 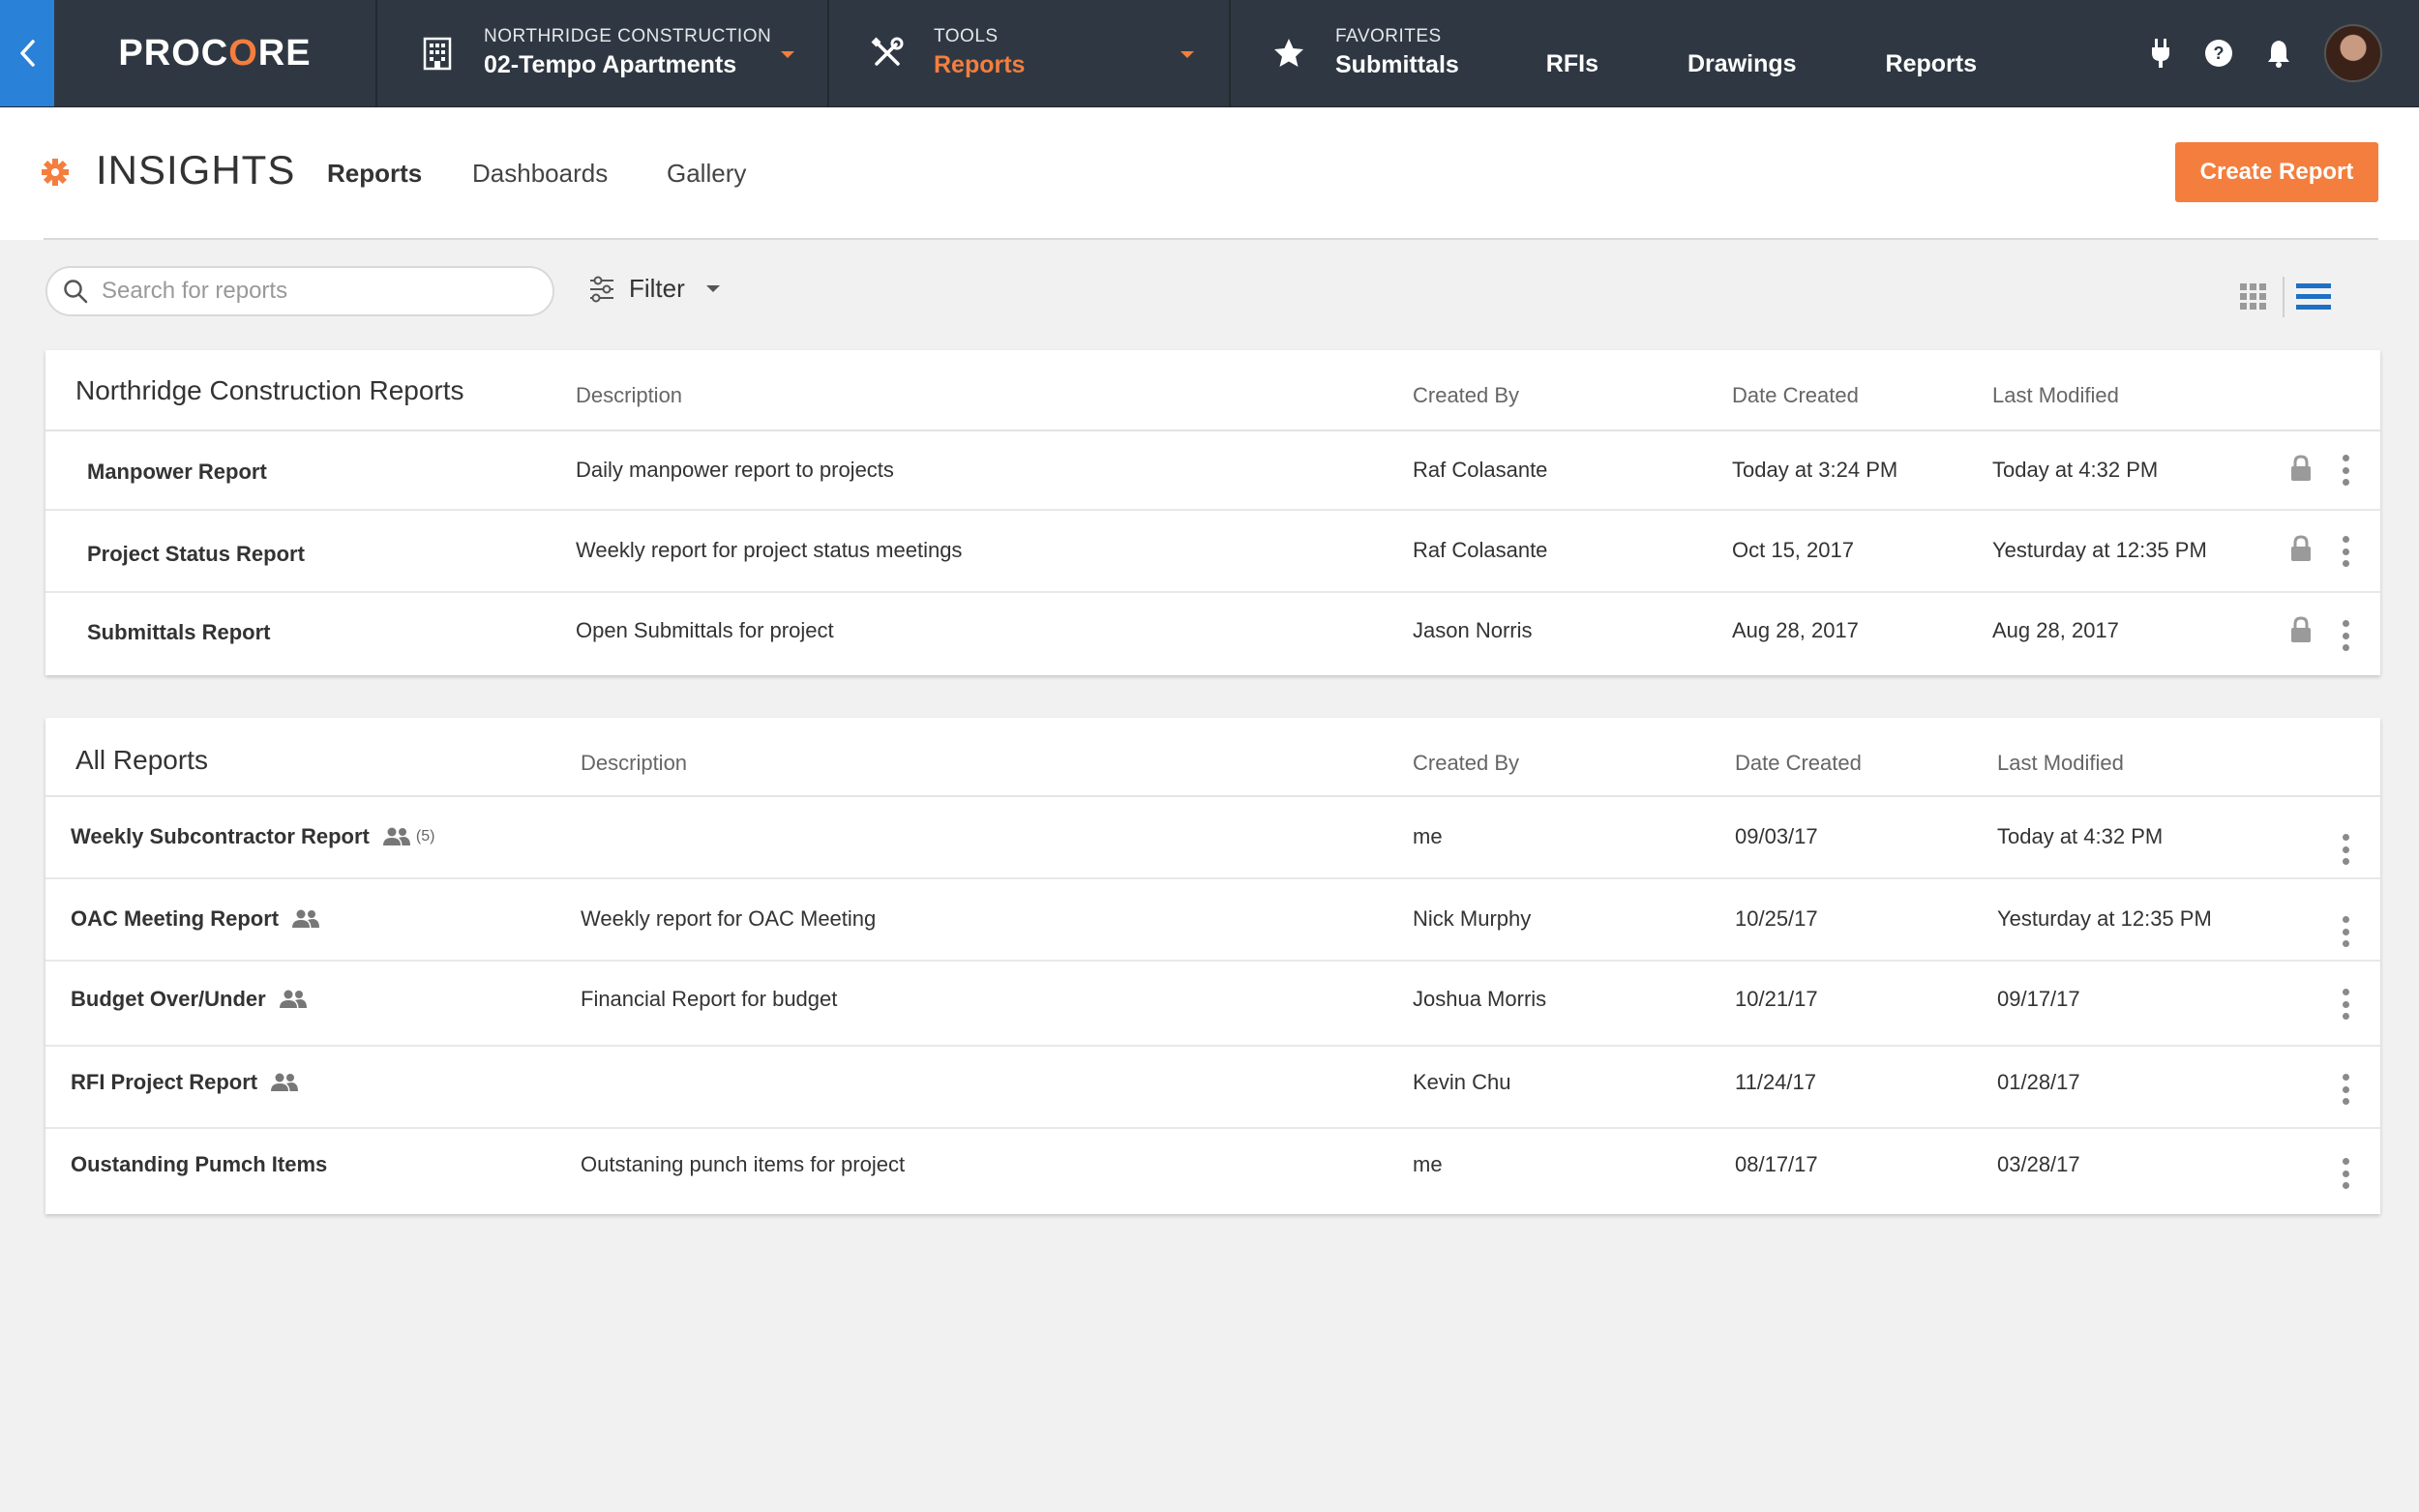 I want to click on report-created-by: Nick Murphy, so click(x=1473, y=918).